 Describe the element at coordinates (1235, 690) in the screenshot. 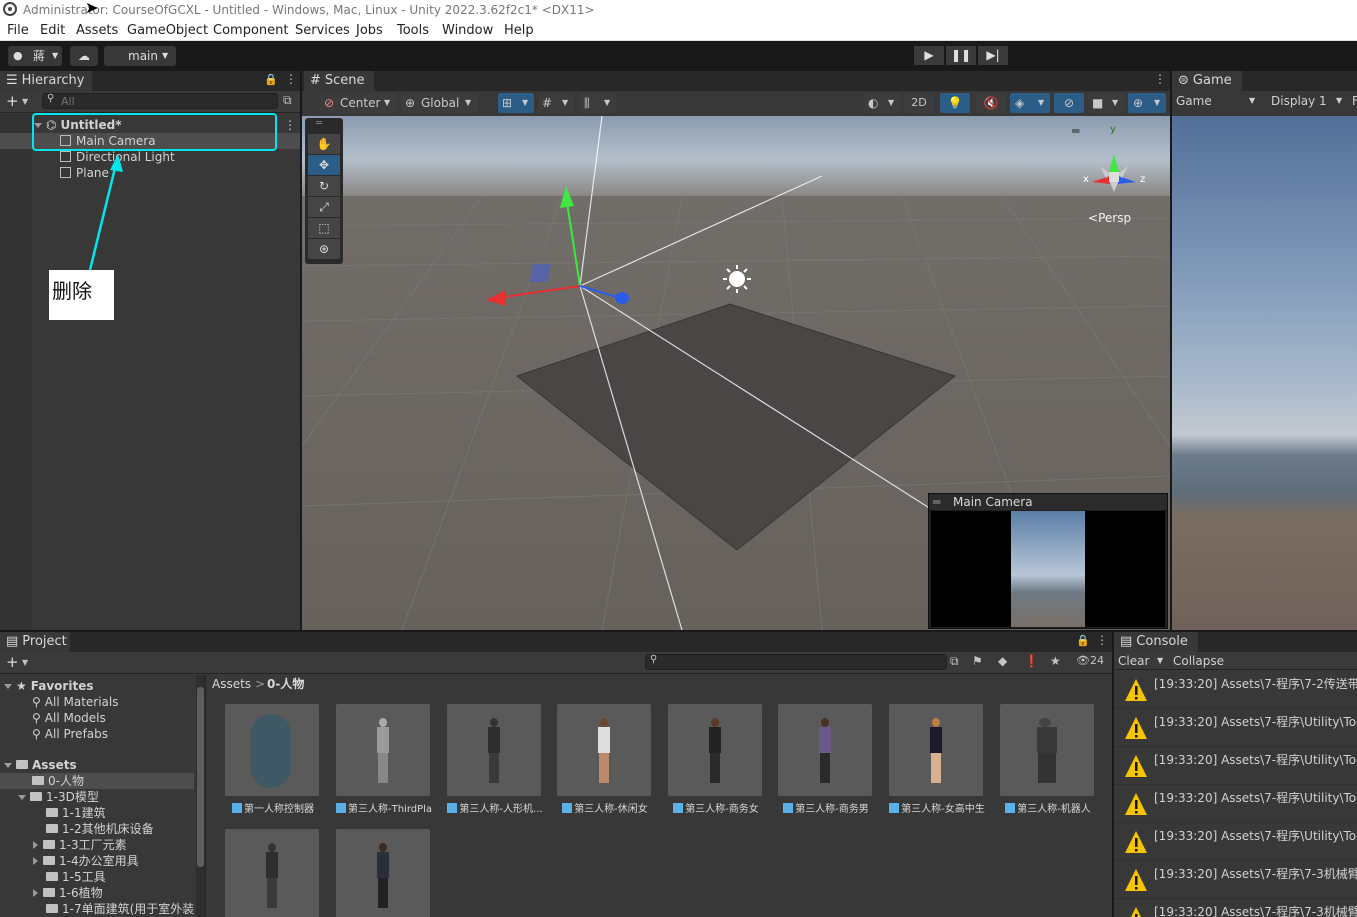

I see `console-message: [19:33:20] Assets\7-程序\7-2传送带\` at that location.